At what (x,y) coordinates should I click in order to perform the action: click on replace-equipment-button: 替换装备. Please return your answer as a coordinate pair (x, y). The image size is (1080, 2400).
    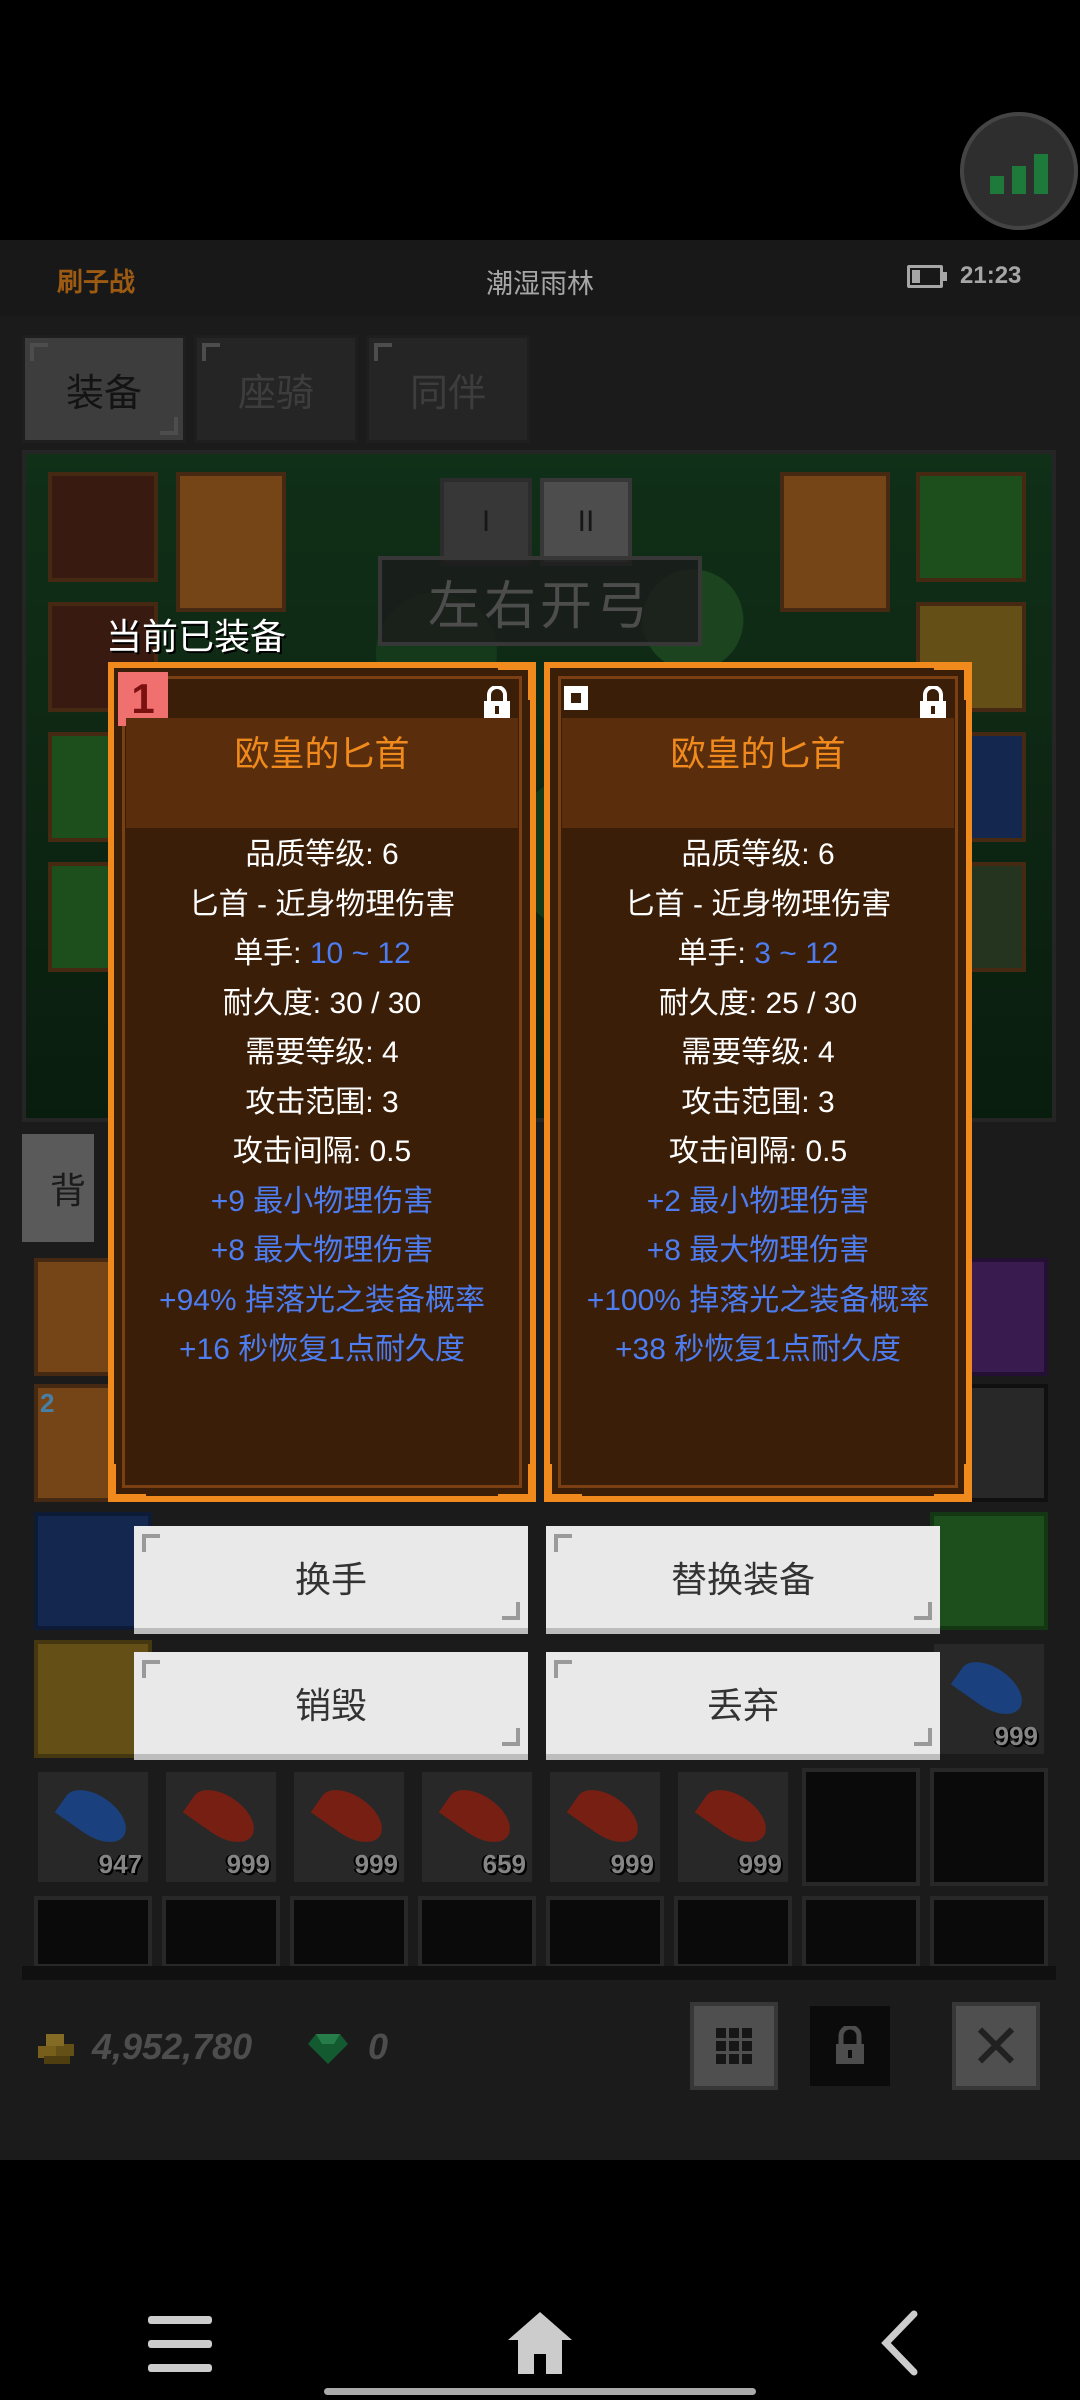
    Looking at the image, I should click on (743, 1580).